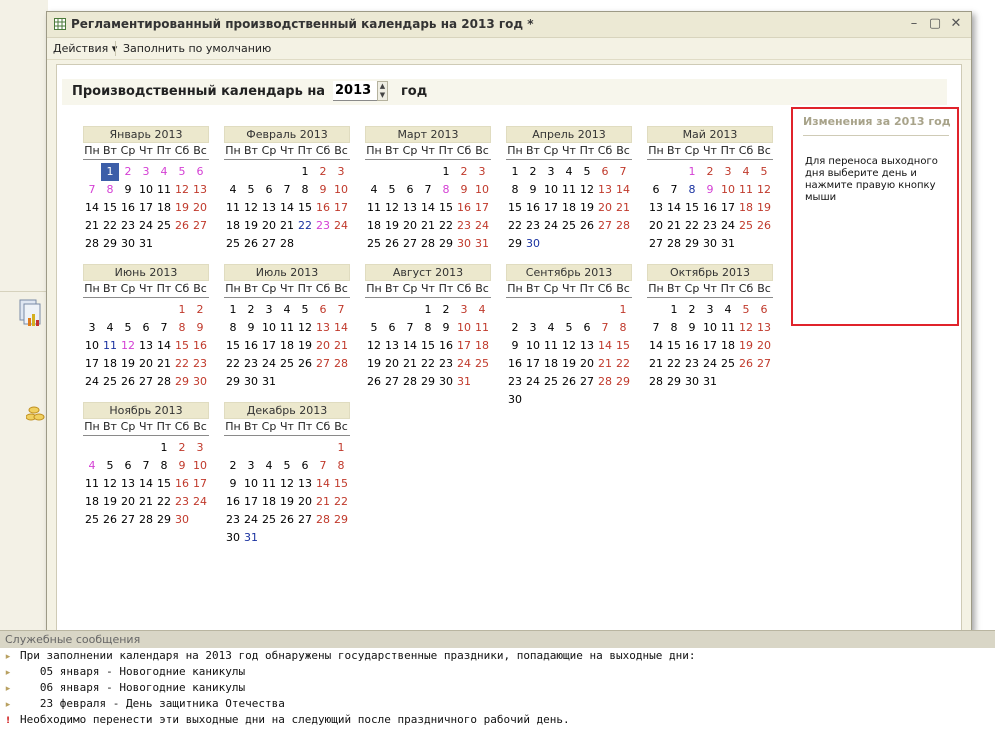  What do you see at coordinates (197, 48) in the screenshot?
I see `fill-default-button: Заполнить по умолчанию` at bounding box center [197, 48].